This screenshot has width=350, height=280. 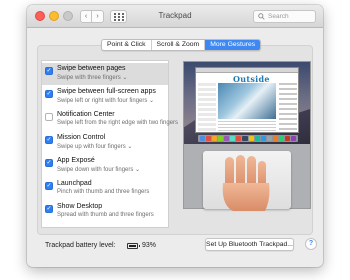 I want to click on checkbox-show-desktop: ✓, so click(x=49, y=209).